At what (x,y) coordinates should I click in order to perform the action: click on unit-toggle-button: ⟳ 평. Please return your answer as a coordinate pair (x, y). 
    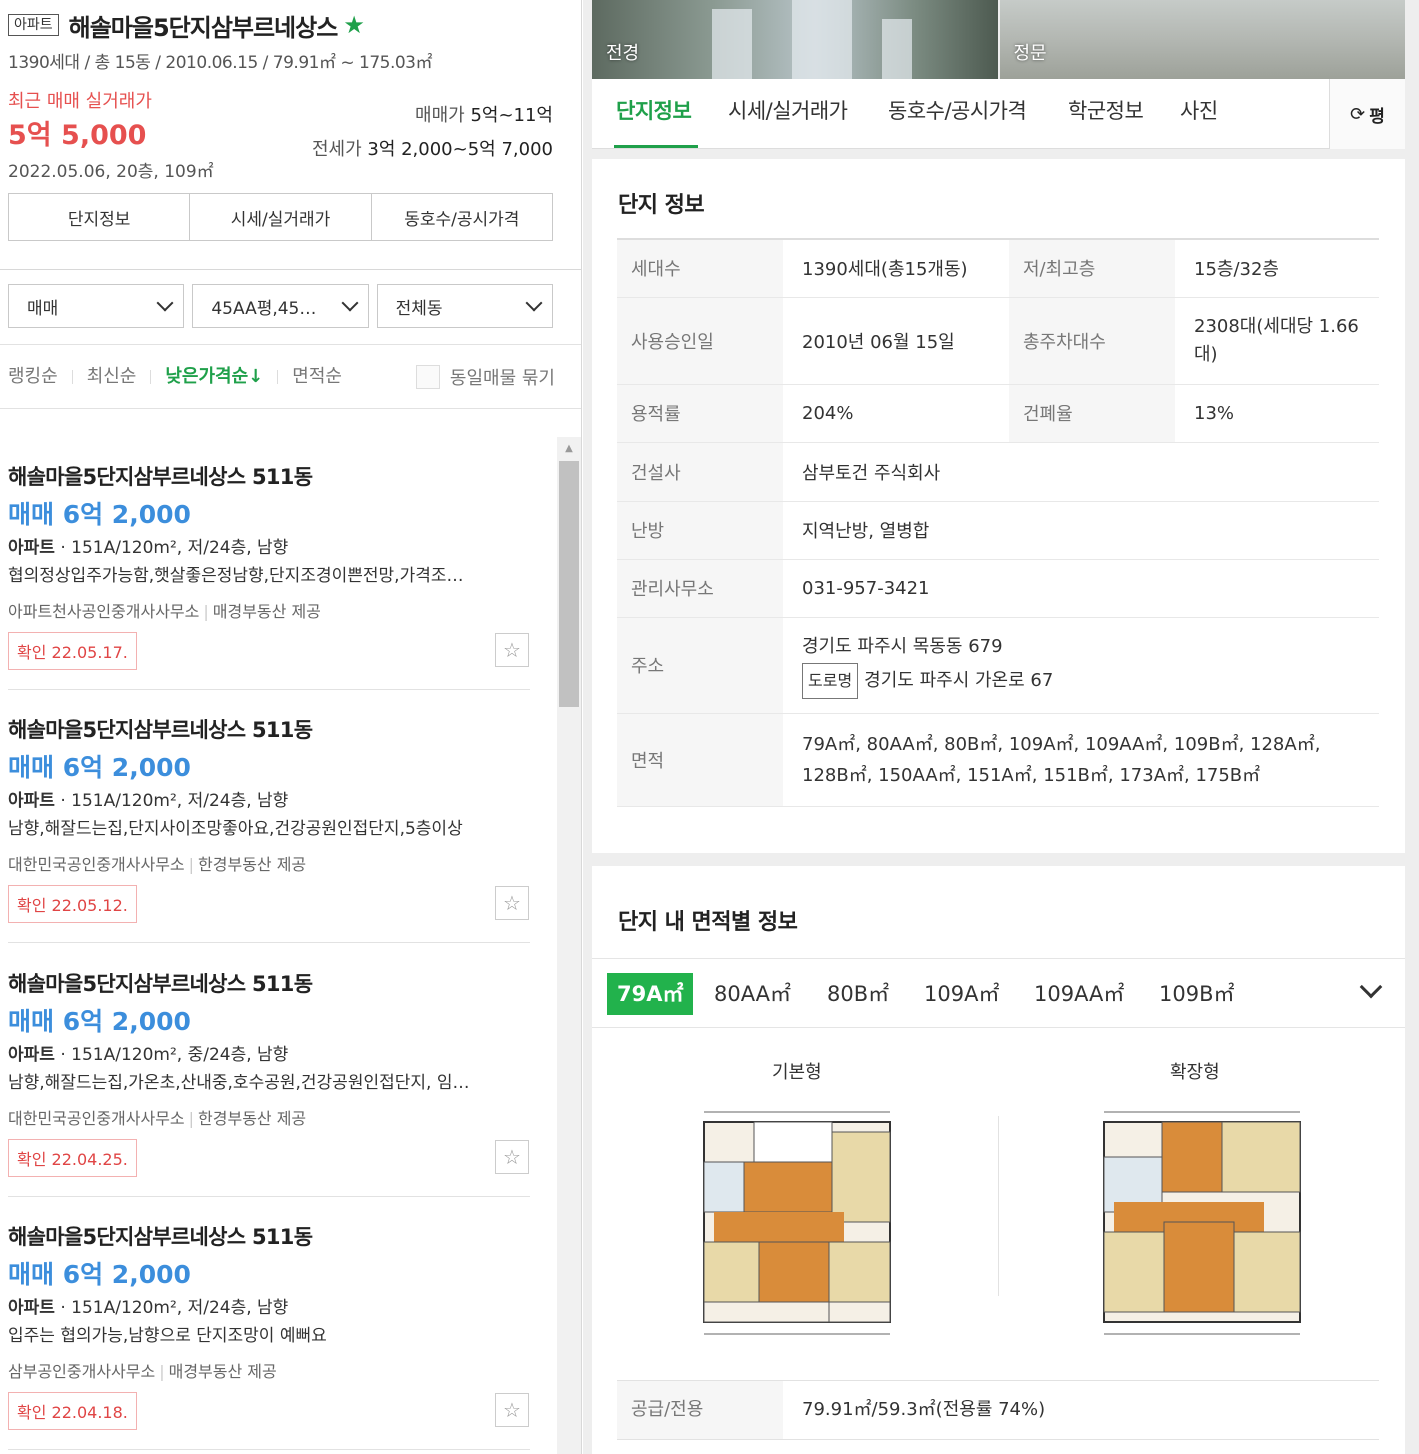
    Looking at the image, I should click on (1367, 114).